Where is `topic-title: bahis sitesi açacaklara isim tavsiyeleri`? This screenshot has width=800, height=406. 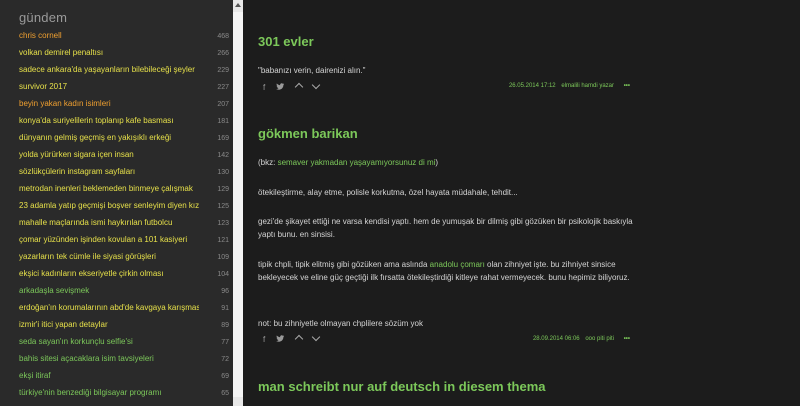 topic-title: bahis sitesi açacaklara isim tavsiyeleri is located at coordinates (109, 359).